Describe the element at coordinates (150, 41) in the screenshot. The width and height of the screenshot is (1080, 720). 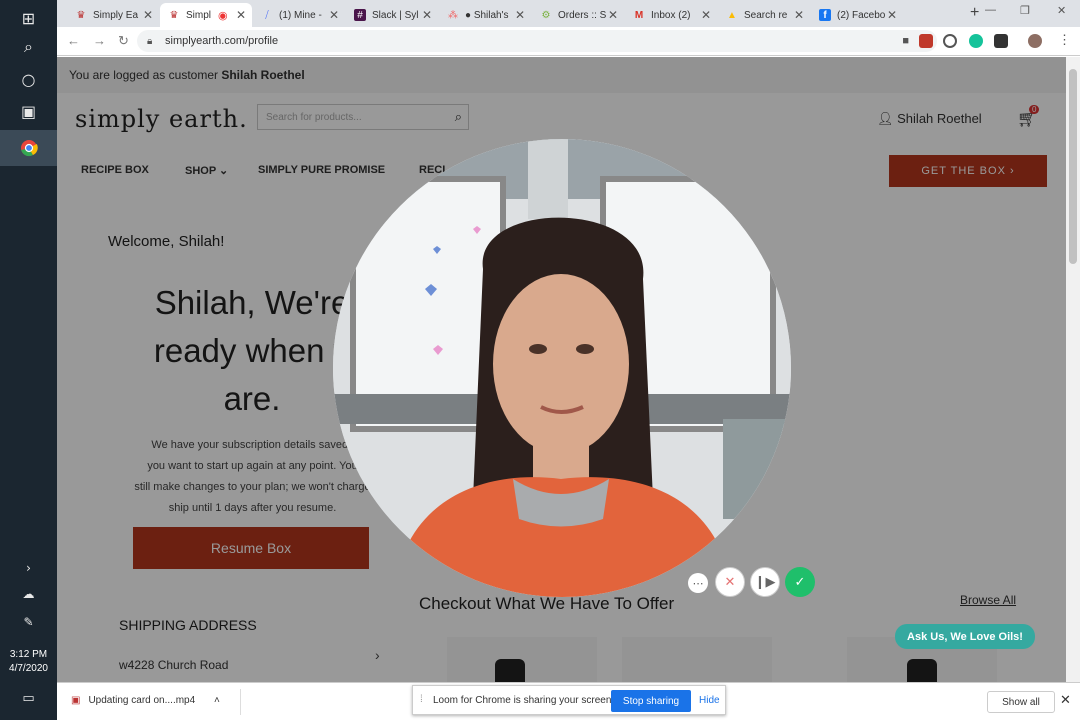
I see `lock-icon: 🔒︎` at that location.